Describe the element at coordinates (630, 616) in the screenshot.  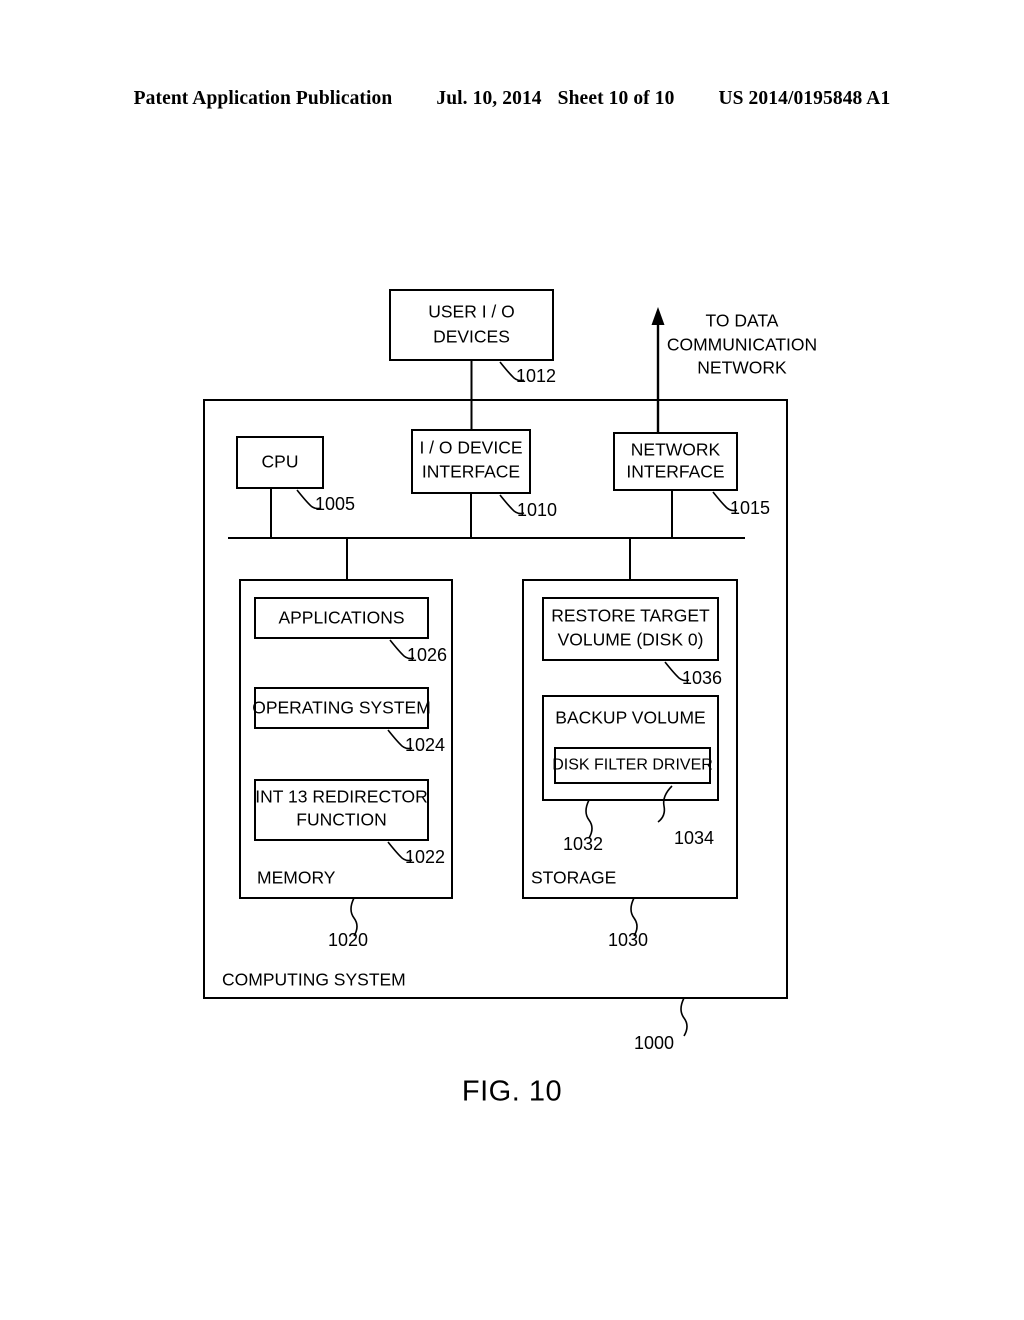
I see `restore-target-volume-label-line1: RESTORE TARGET` at that location.